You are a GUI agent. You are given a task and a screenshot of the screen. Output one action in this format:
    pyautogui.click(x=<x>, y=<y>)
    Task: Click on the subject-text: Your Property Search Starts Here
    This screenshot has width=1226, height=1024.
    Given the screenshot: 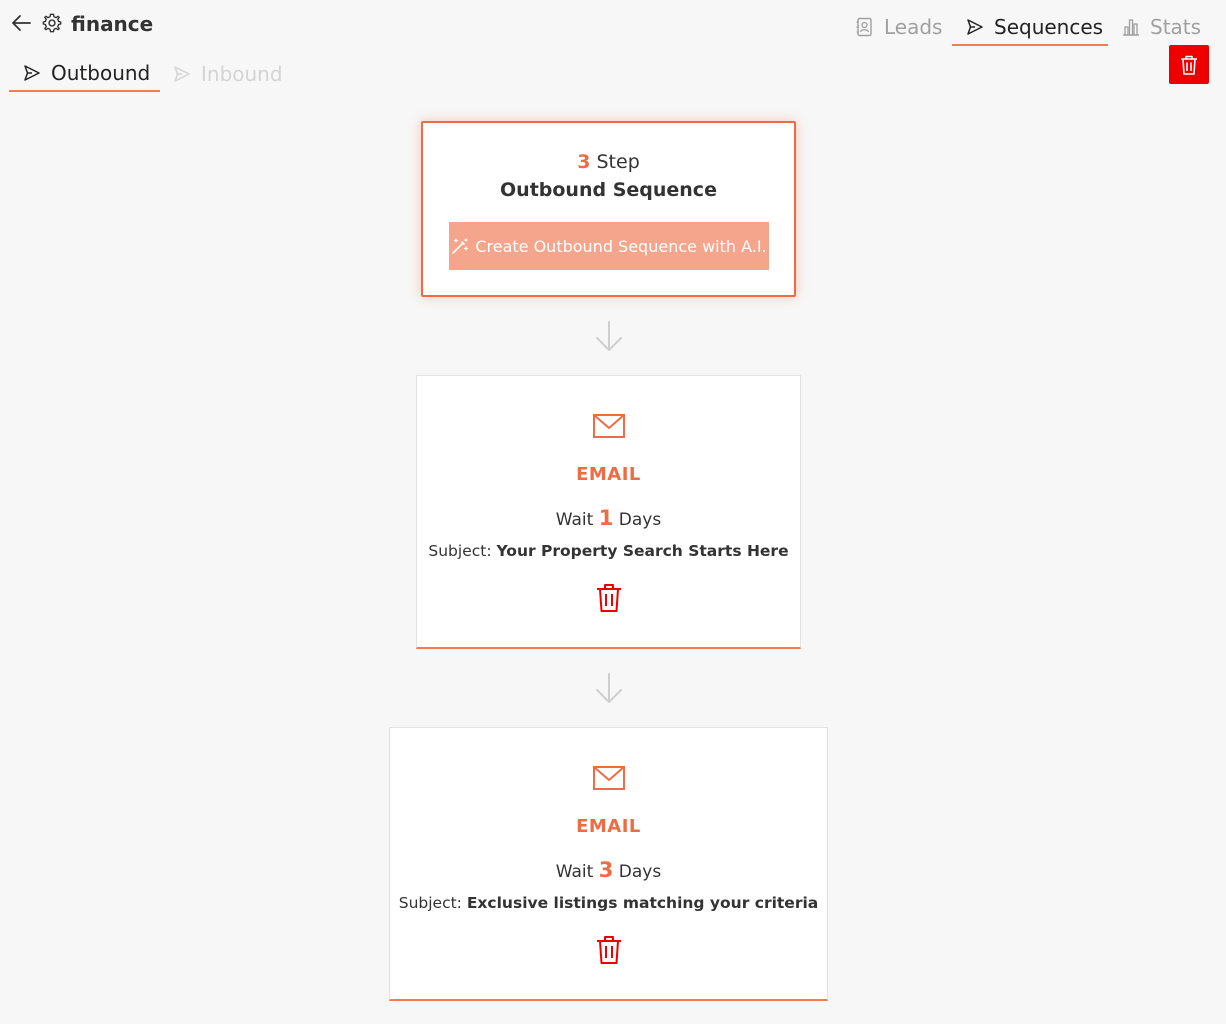 What is the action you would take?
    pyautogui.click(x=642, y=551)
    